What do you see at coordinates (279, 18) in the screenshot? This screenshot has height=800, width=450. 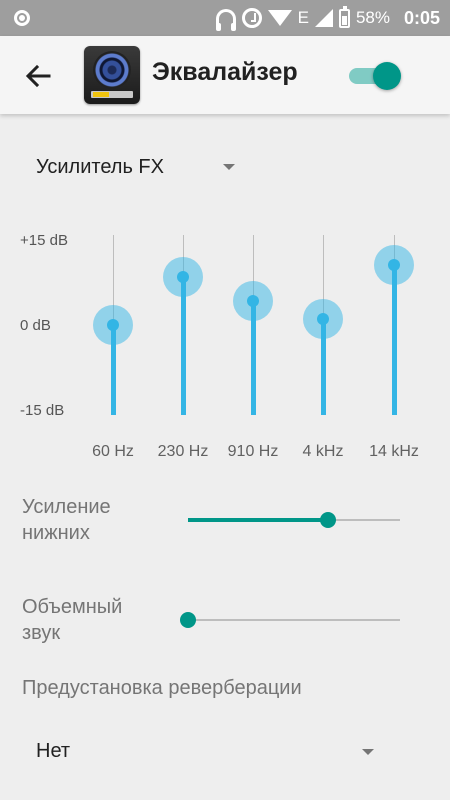 I see `wifi-icon` at bounding box center [279, 18].